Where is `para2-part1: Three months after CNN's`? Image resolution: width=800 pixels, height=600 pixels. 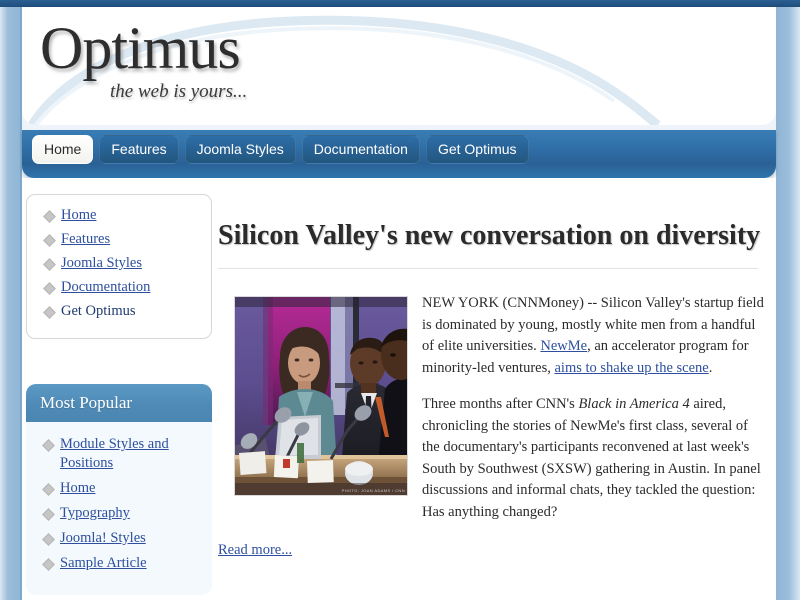
para2-part1: Three months after CNN's is located at coordinates (500, 404).